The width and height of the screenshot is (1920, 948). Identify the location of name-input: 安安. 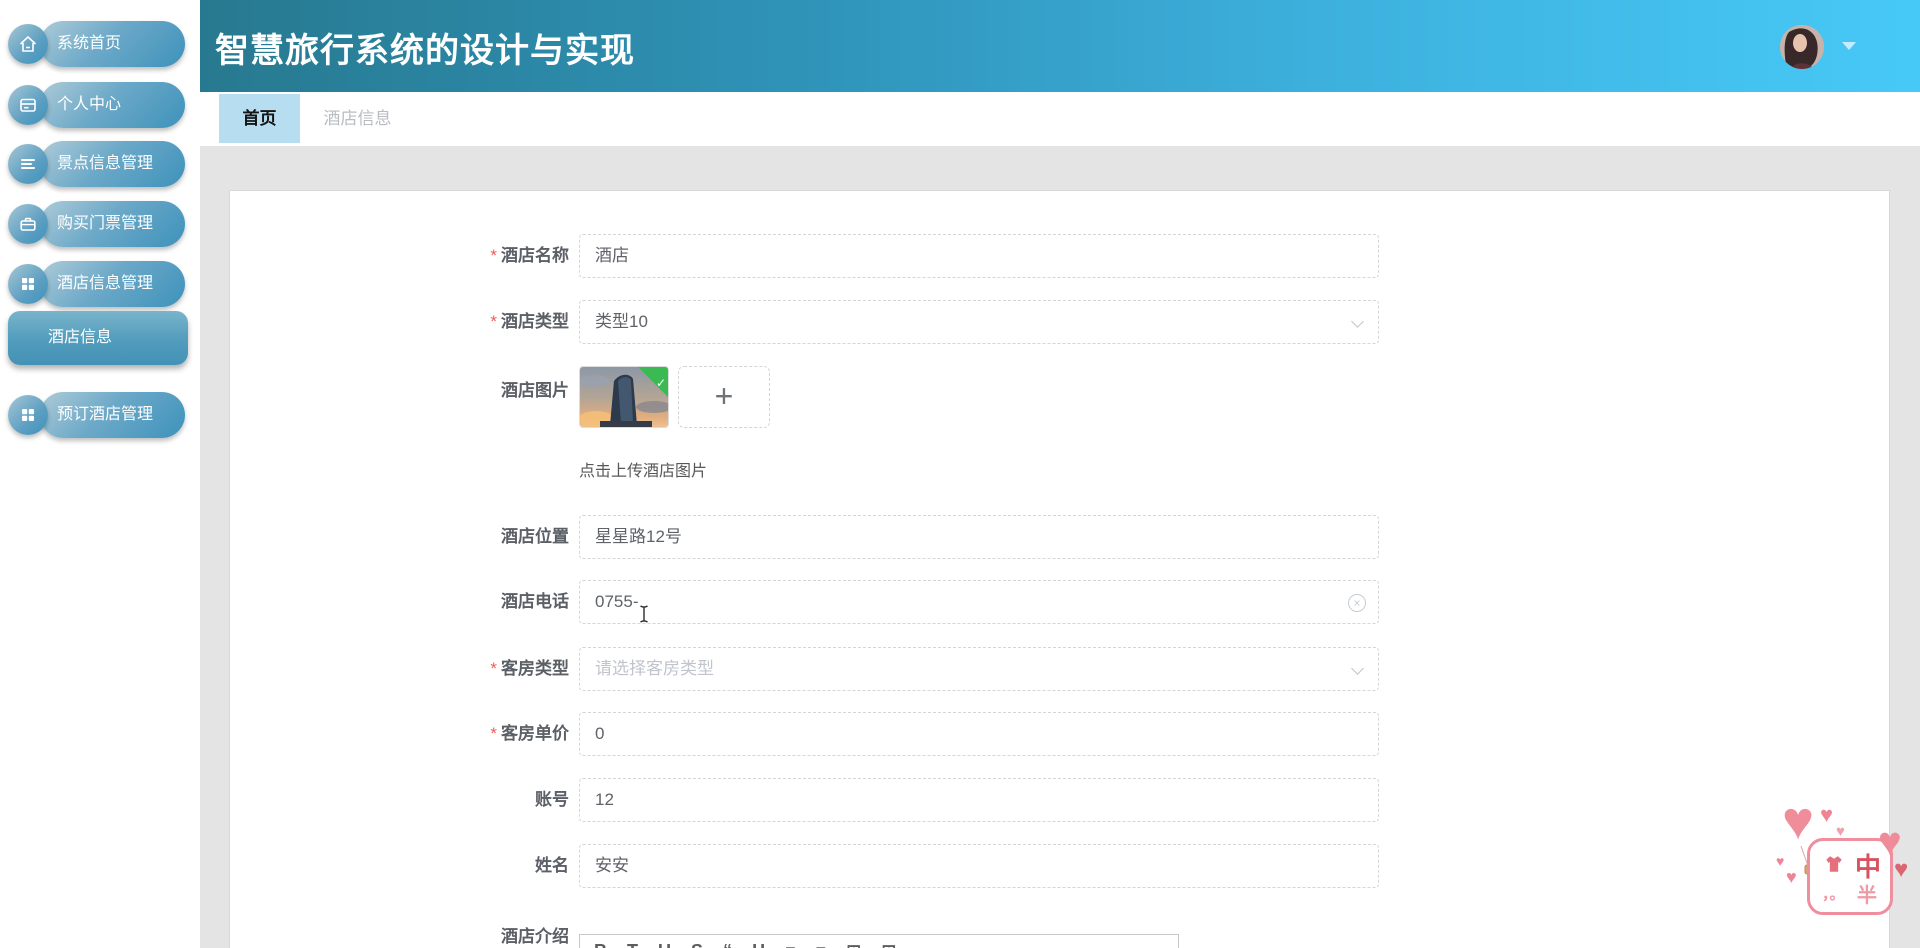
(979, 866).